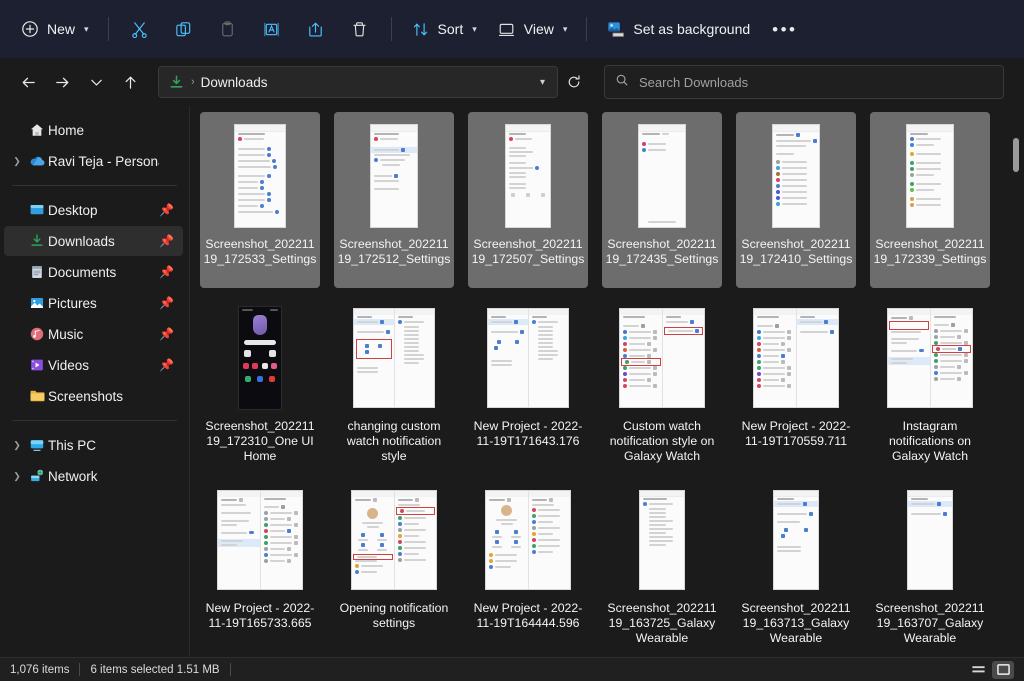  I want to click on address-bar: › Downloads ▾ Search Downloads, so click(512, 82).